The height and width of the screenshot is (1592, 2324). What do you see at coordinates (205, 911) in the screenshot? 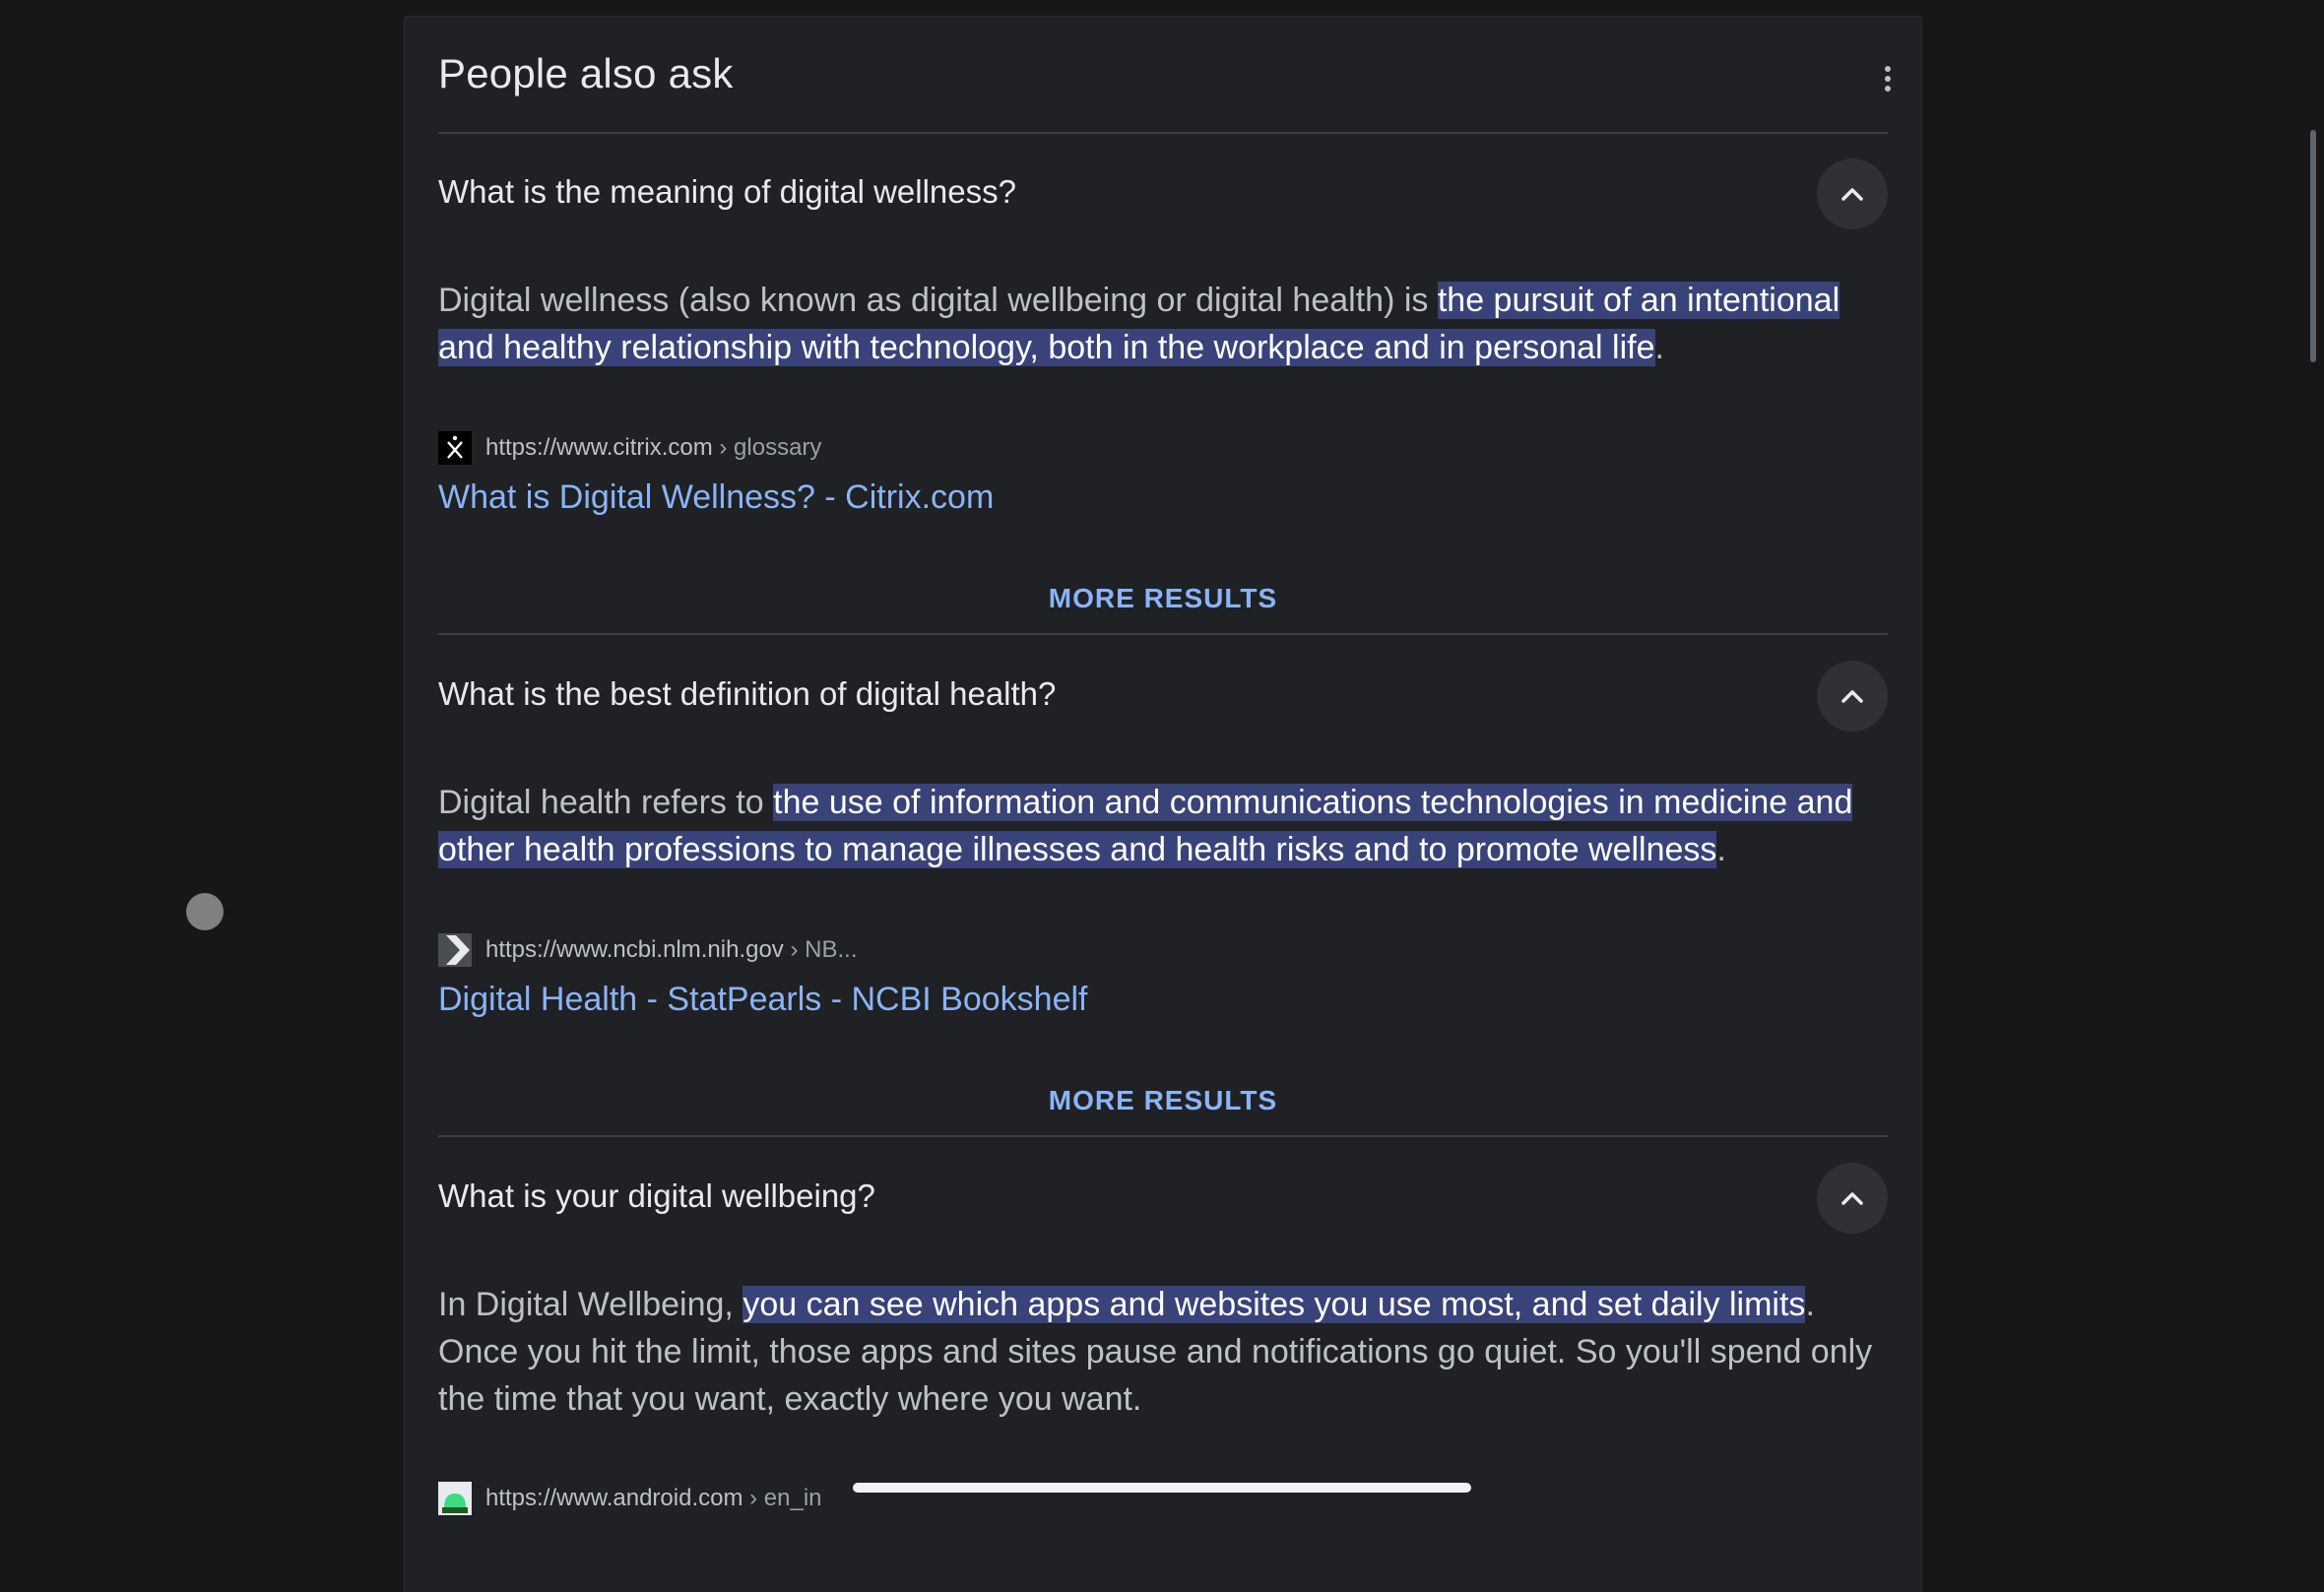
I see `touch-indicator` at bounding box center [205, 911].